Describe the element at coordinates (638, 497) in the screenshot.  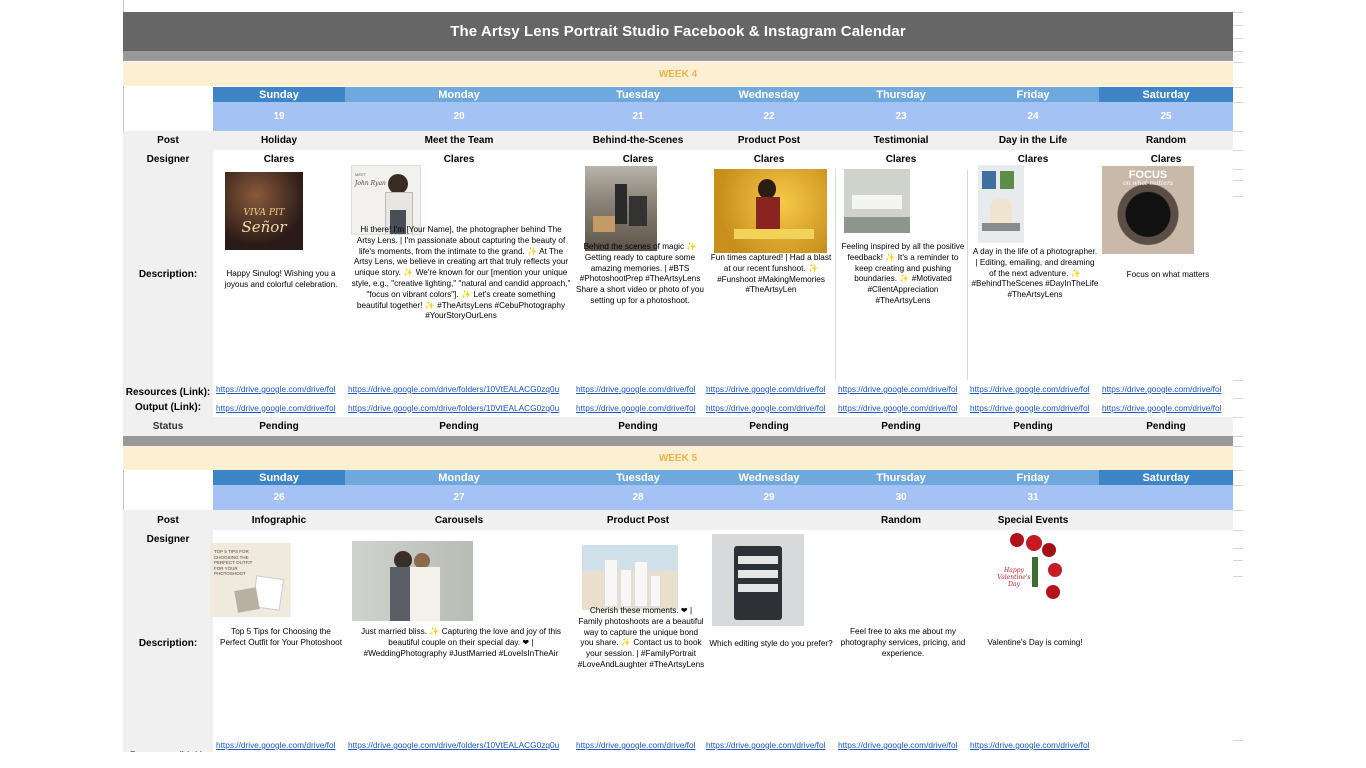
I see `date-28: 28` at that location.